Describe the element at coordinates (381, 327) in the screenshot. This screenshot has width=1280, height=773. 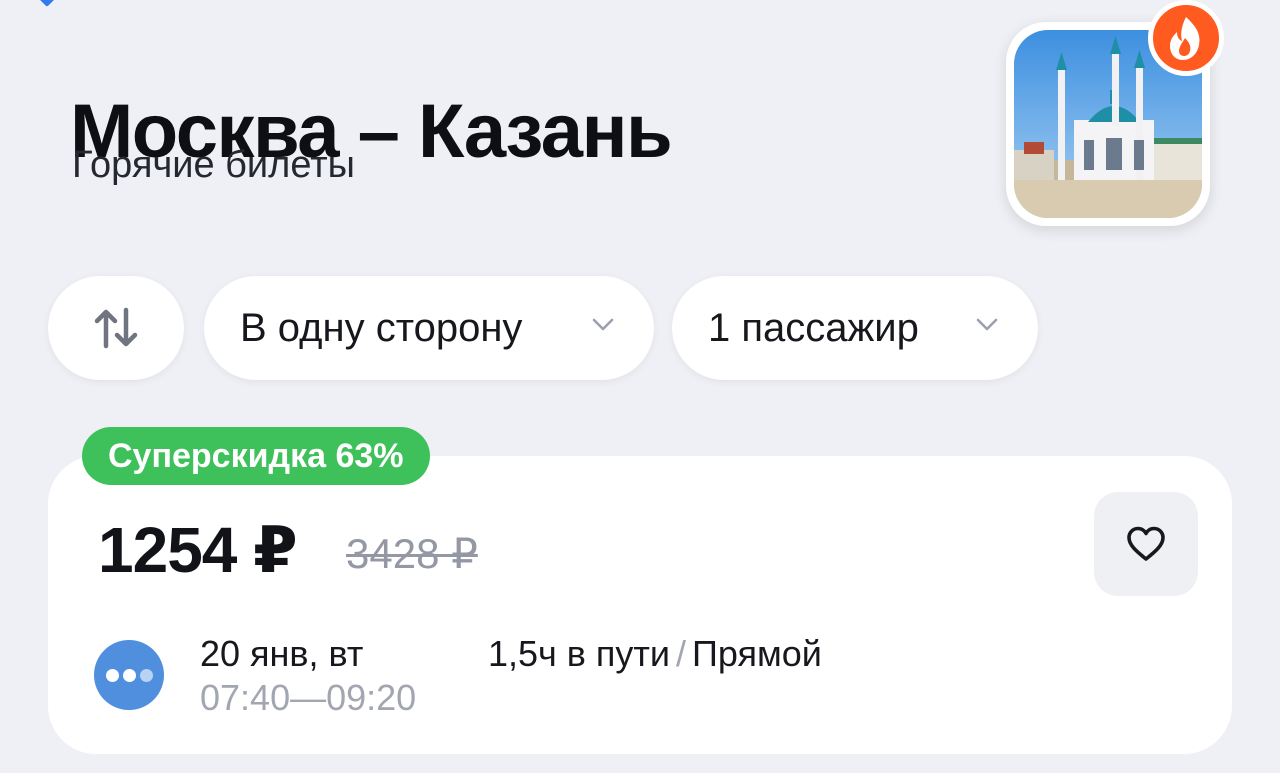
I see `trip-type-label: В одну сторону` at that location.